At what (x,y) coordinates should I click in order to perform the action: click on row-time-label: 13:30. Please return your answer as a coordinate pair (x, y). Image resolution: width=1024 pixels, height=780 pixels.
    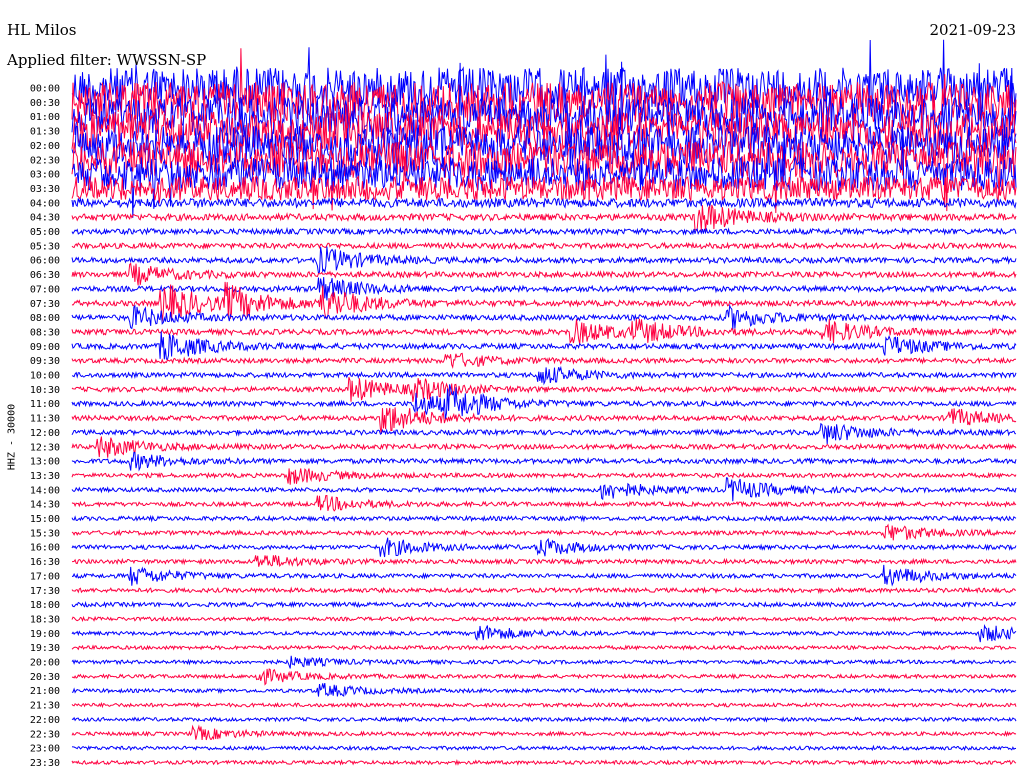
    Looking at the image, I should click on (45, 476).